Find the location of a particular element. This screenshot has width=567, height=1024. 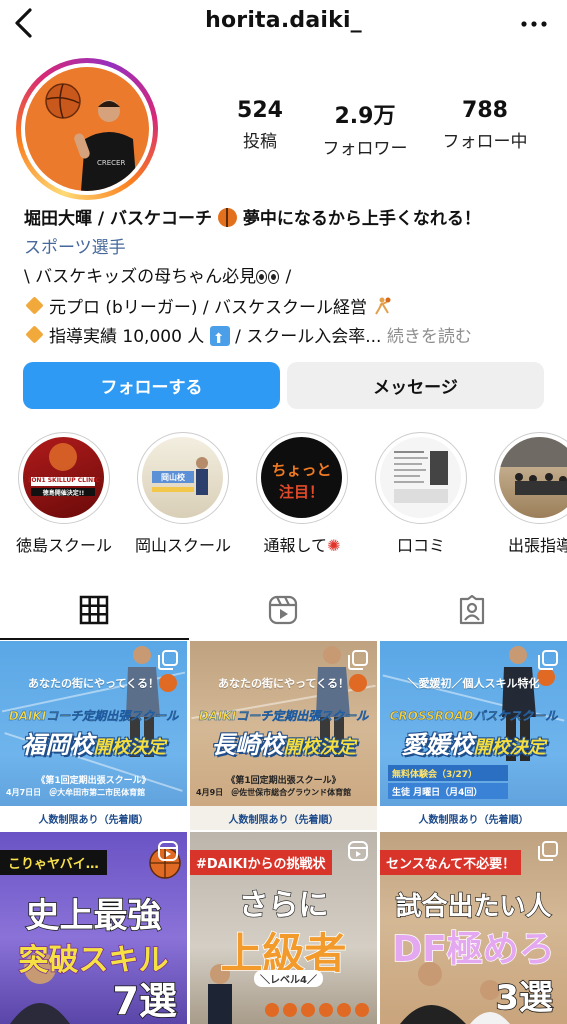

stat-posts-count: 524 is located at coordinates (260, 110).